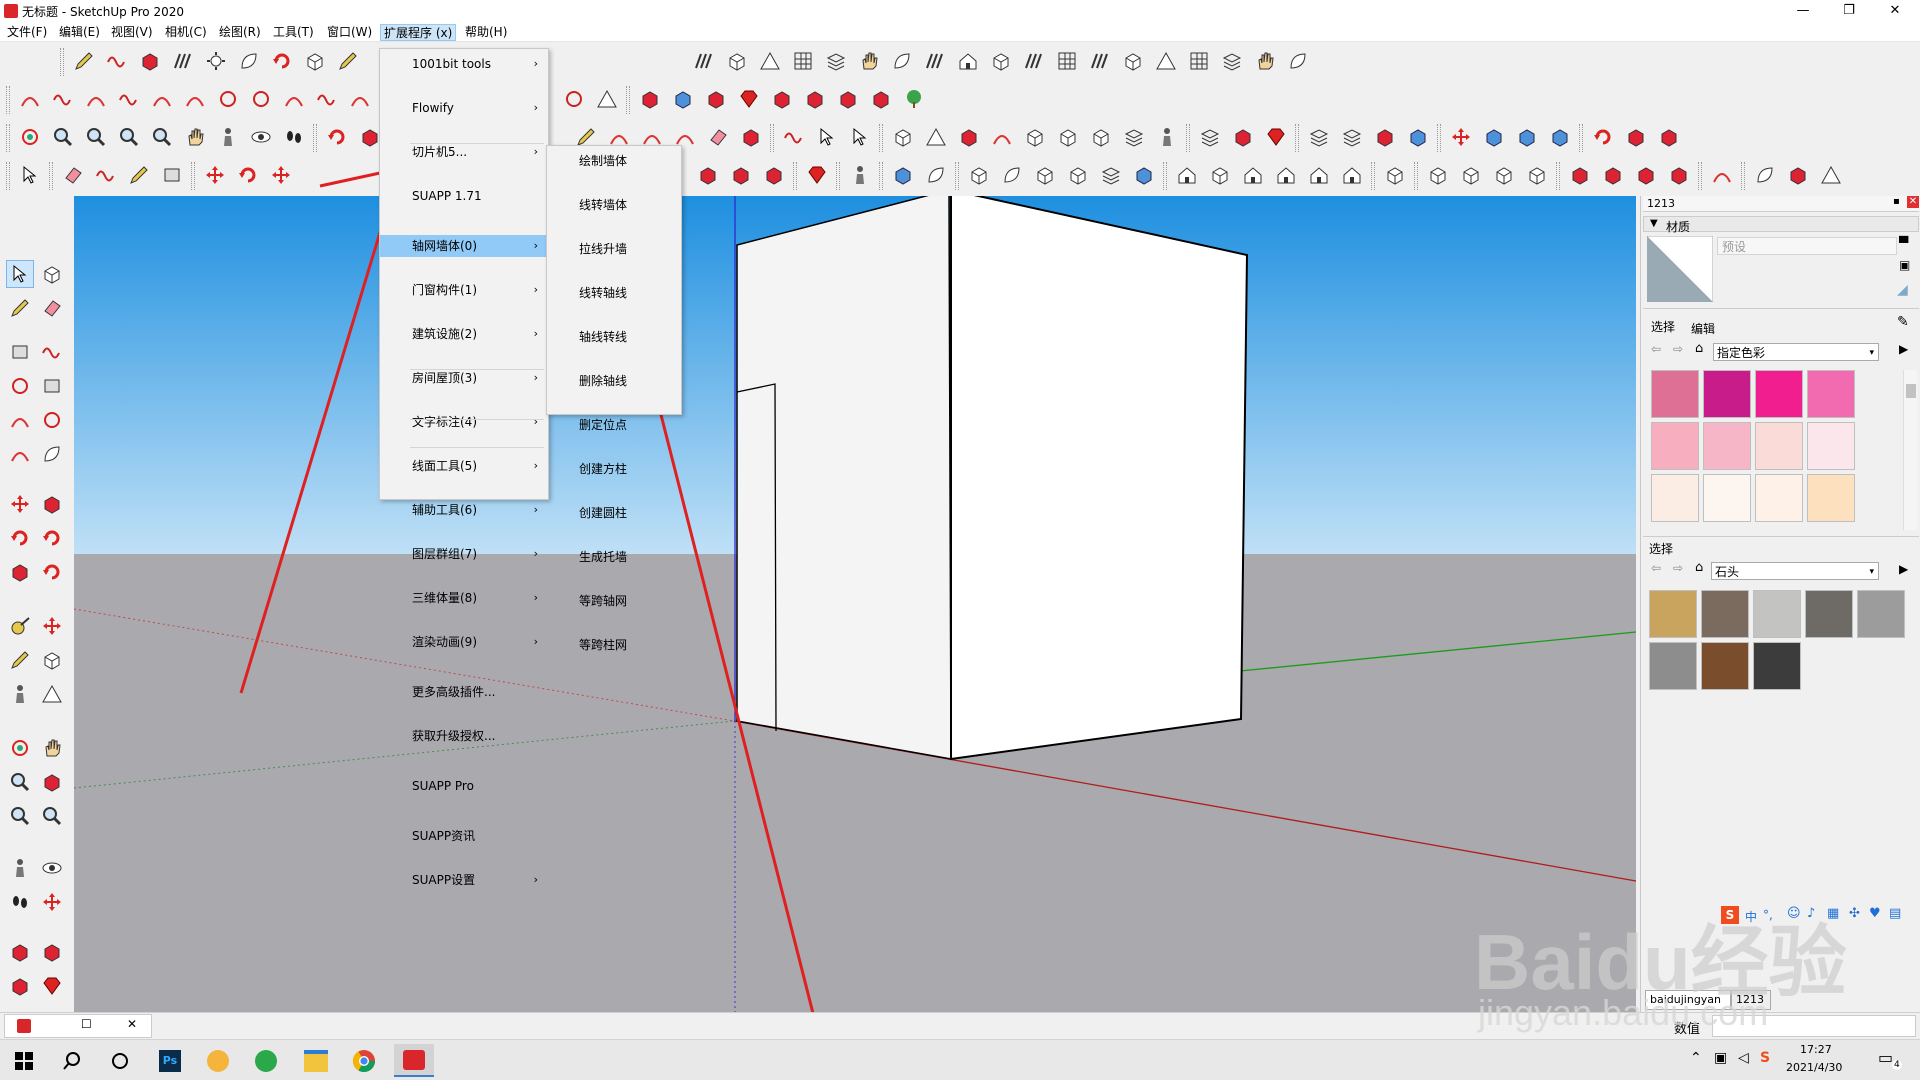 The image size is (1920, 1080). I want to click on stripes-icon, so click(1100, 61).